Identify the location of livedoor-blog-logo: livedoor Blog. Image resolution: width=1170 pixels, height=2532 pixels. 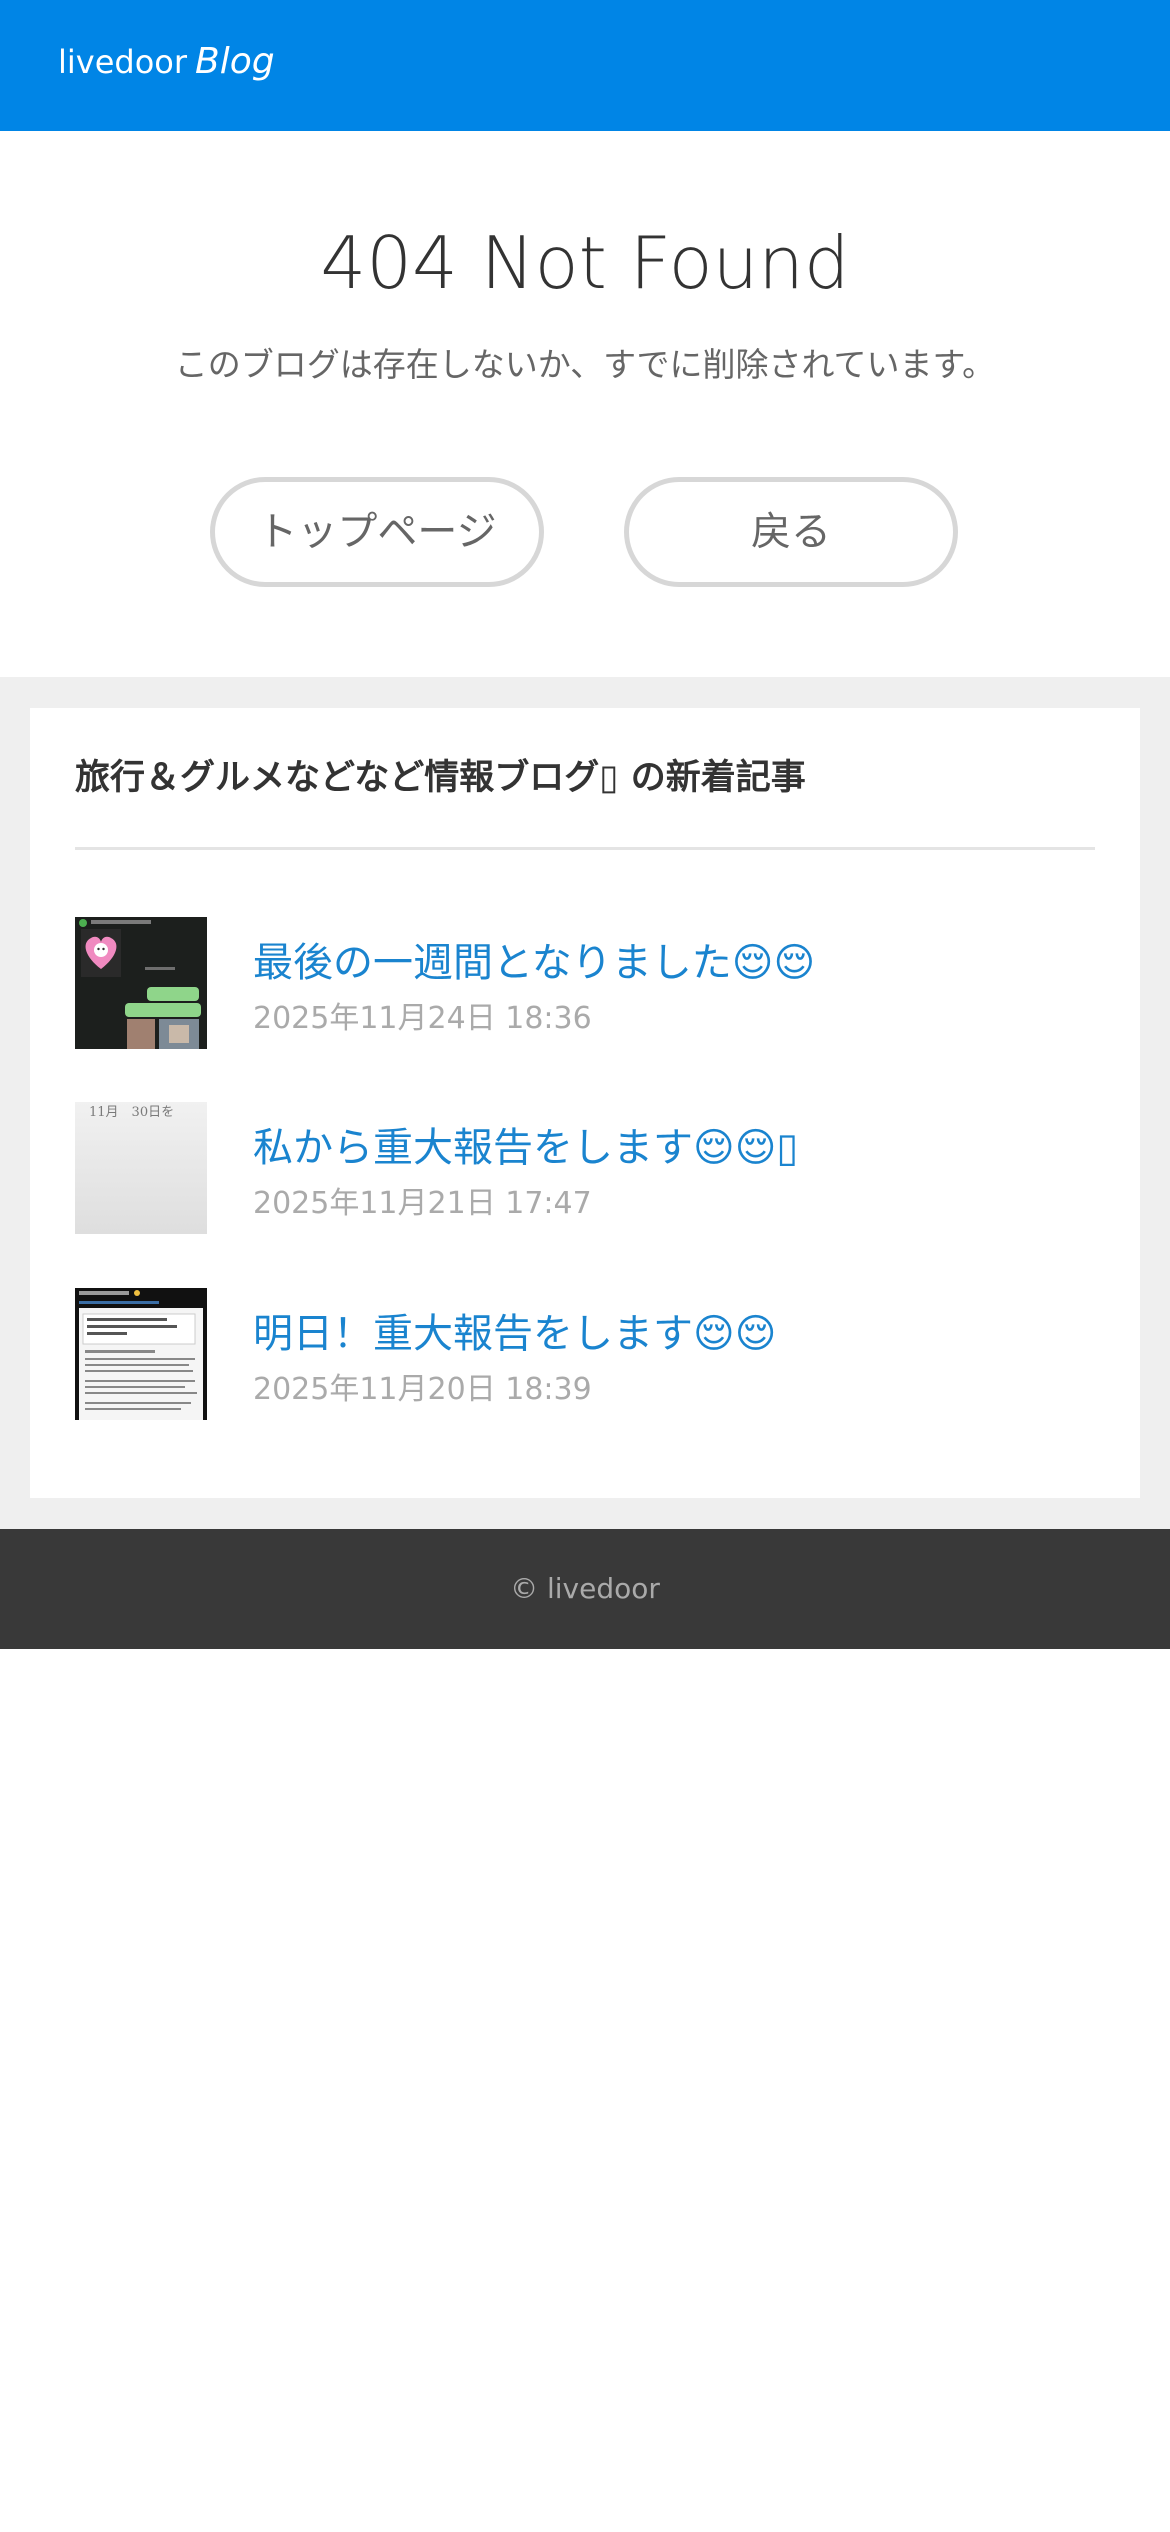
(166, 62).